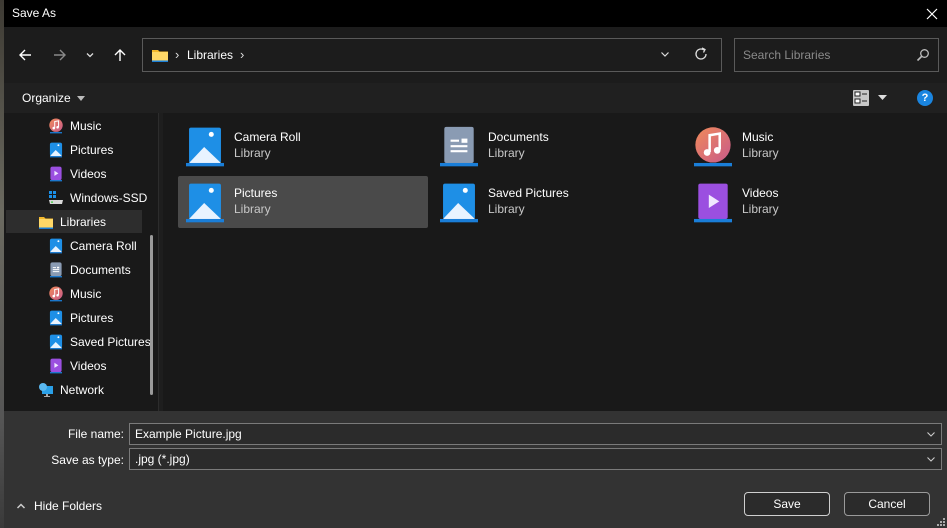 The width and height of the screenshot is (947, 528). What do you see at coordinates (25, 55) in the screenshot?
I see `back-button` at bounding box center [25, 55].